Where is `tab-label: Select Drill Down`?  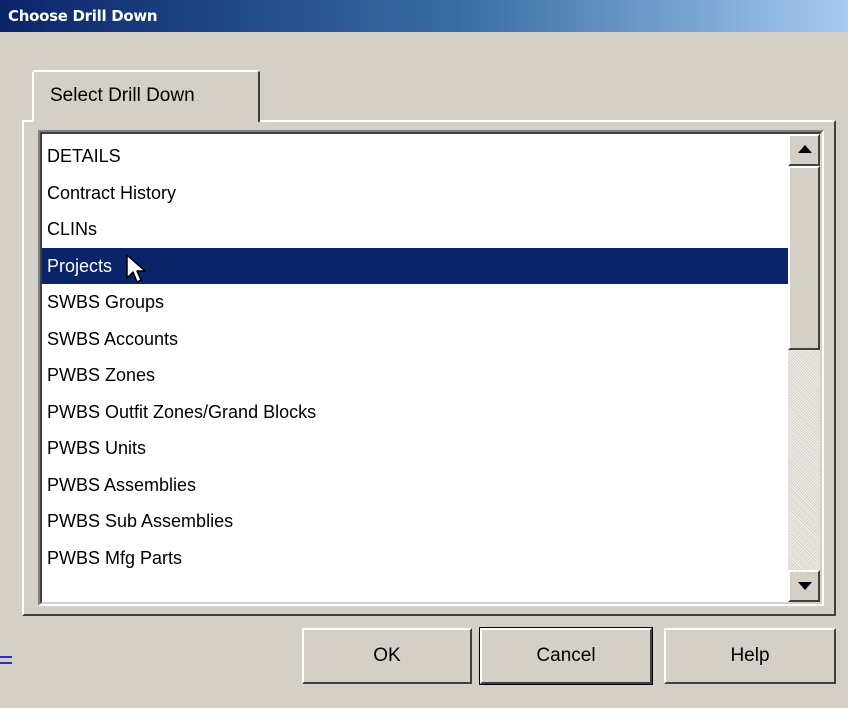
tab-label: Select Drill Down is located at coordinates (122, 95).